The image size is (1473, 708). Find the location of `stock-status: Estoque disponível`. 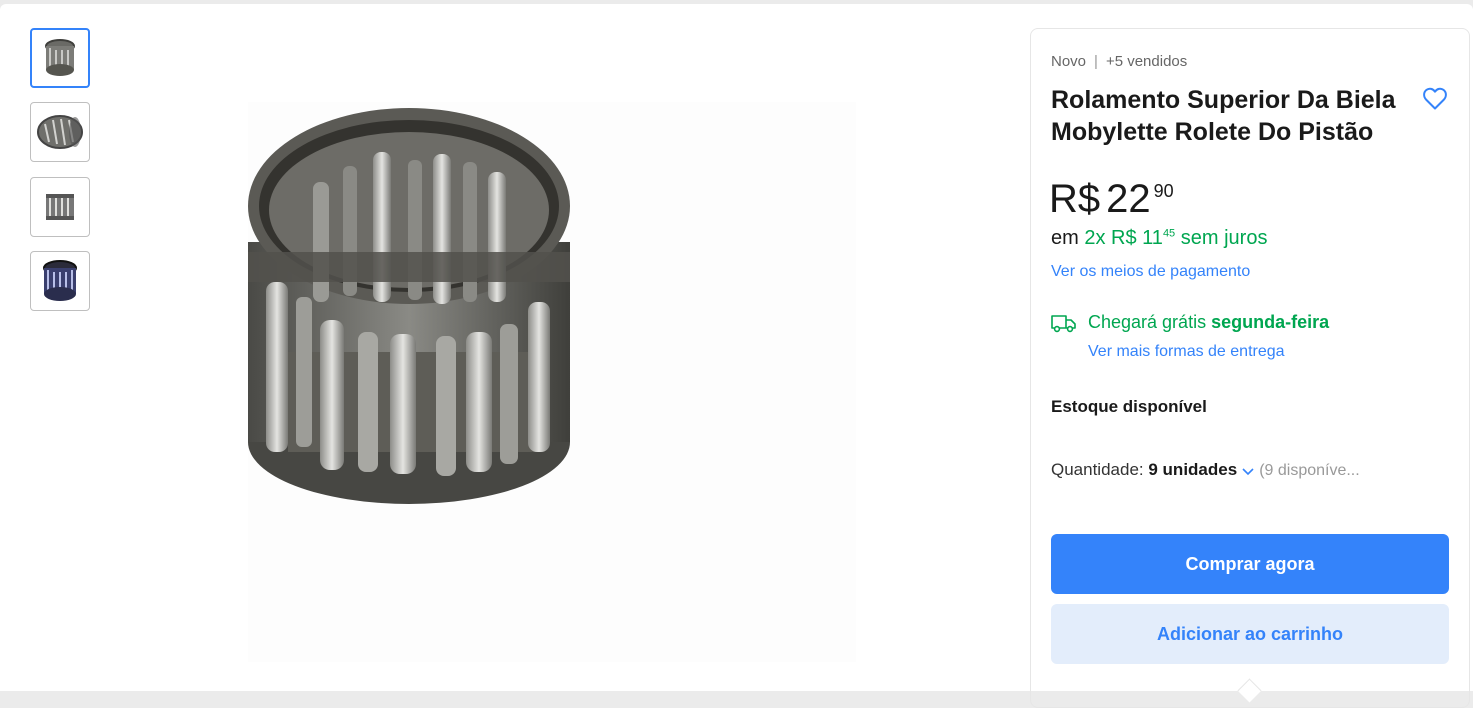

stock-status: Estoque disponível is located at coordinates (1129, 406).